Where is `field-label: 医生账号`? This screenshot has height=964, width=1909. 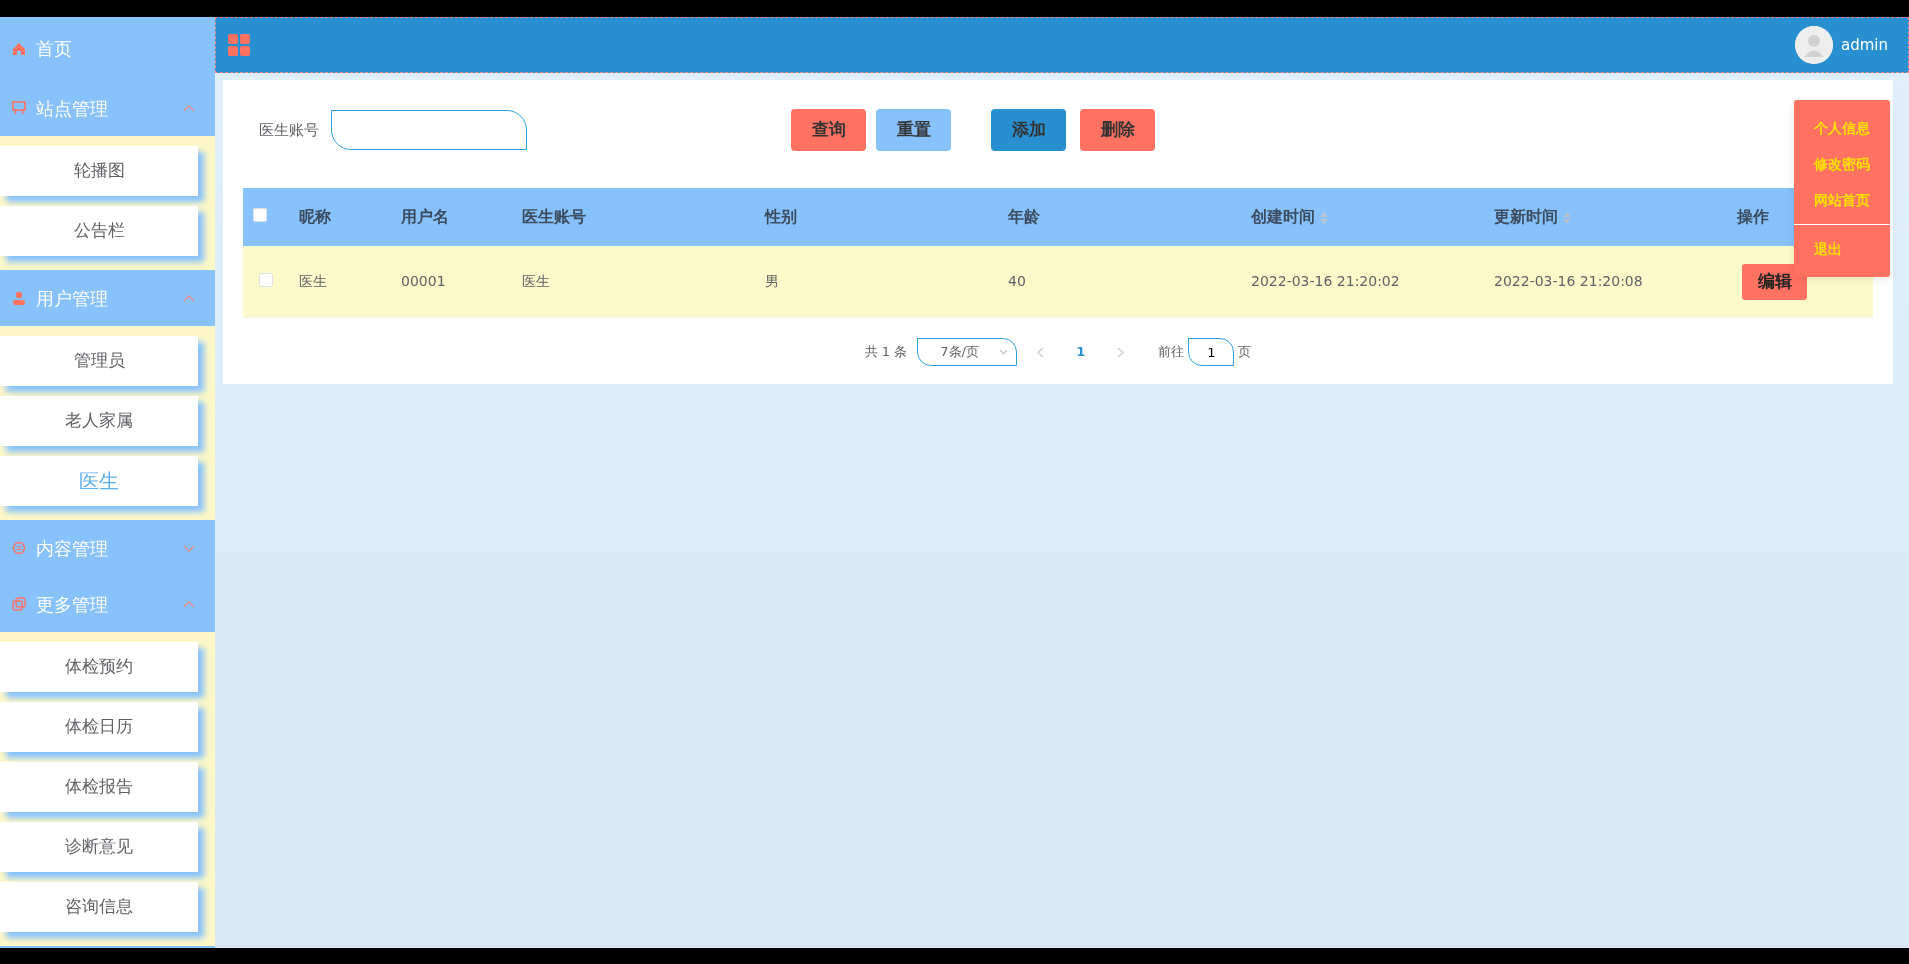 field-label: 医生账号 is located at coordinates (289, 130).